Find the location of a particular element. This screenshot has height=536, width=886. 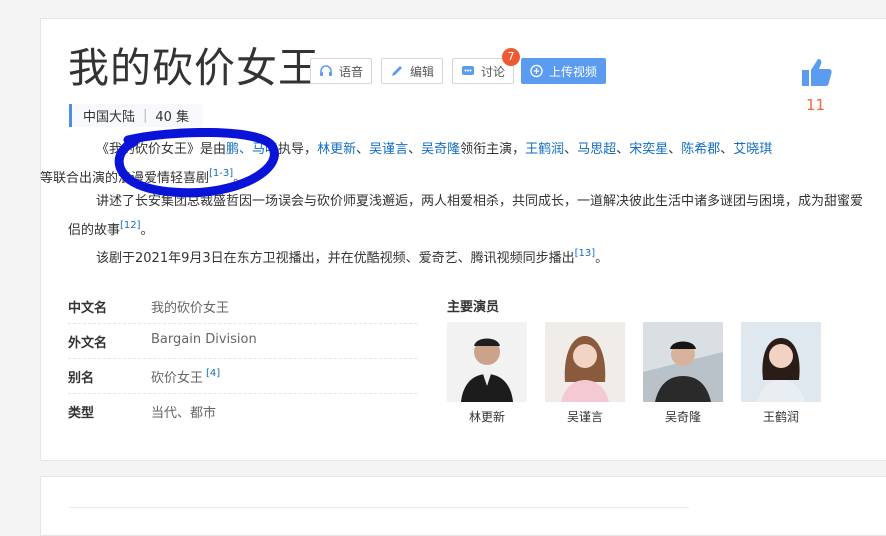

summary-text: 该剧于2021年9月3日在东方卫视播出，并在优酷视频、爱奇艺、腾讯视频同步播出 is located at coordinates (335, 258).